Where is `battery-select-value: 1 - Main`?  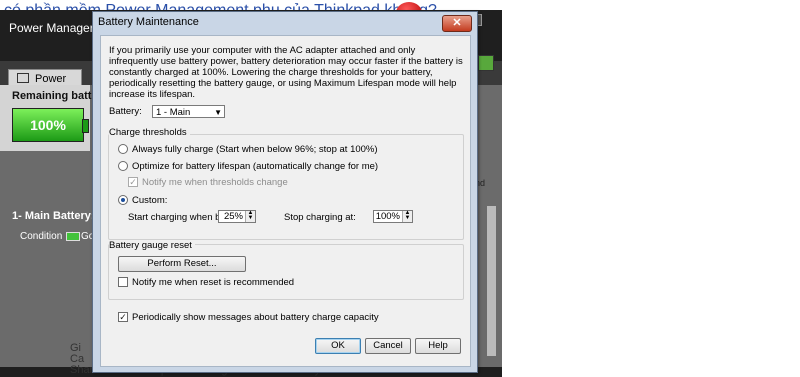 battery-select-value: 1 - Main is located at coordinates (173, 112).